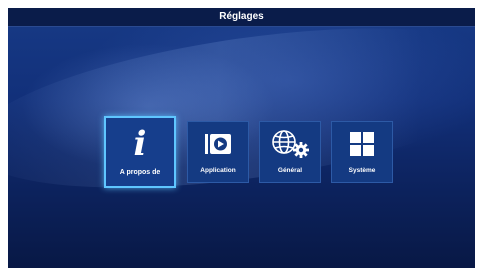  Describe the element at coordinates (290, 144) in the screenshot. I see `globe-gear-icon` at that location.